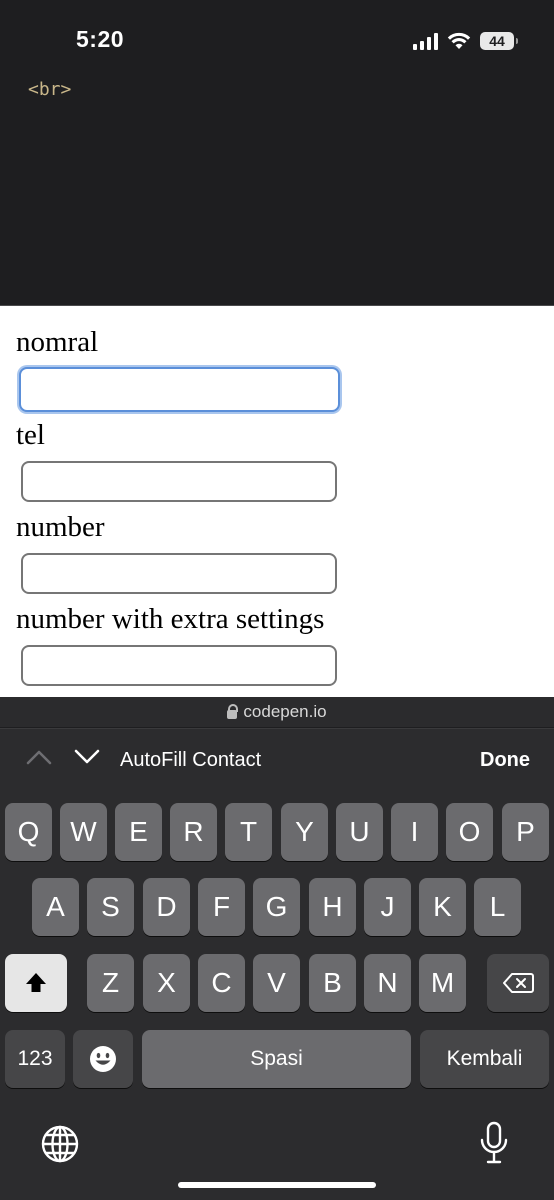  Describe the element at coordinates (525, 832) in the screenshot. I see `key-p: P` at that location.